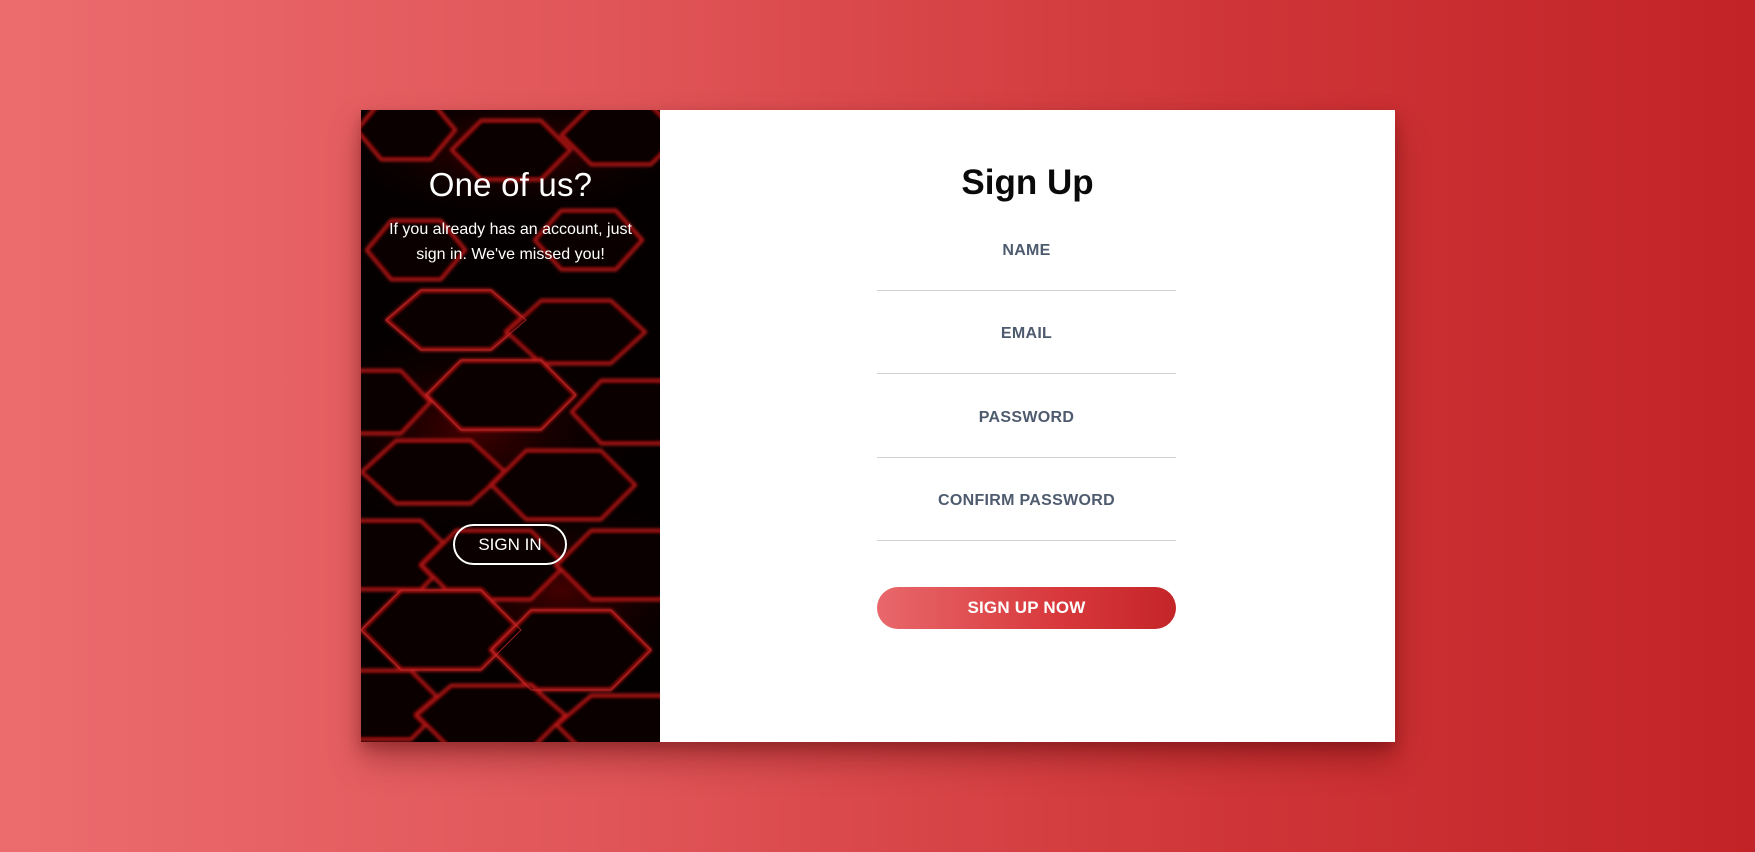  What do you see at coordinates (1027, 182) in the screenshot?
I see `signup-title: Sign Up` at bounding box center [1027, 182].